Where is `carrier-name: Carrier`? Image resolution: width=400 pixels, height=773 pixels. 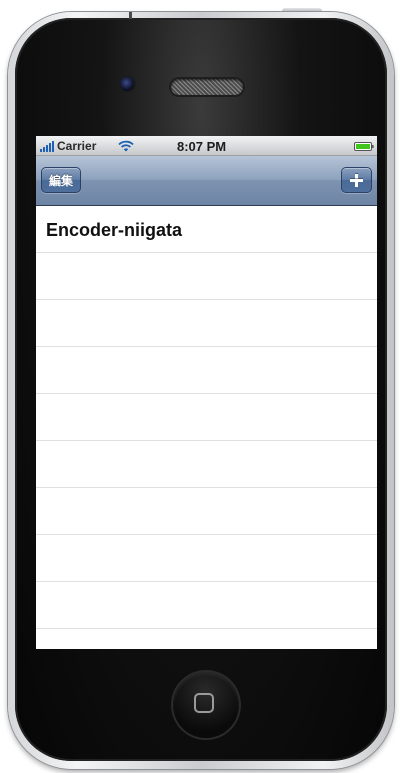 carrier-name: Carrier is located at coordinates (77, 146).